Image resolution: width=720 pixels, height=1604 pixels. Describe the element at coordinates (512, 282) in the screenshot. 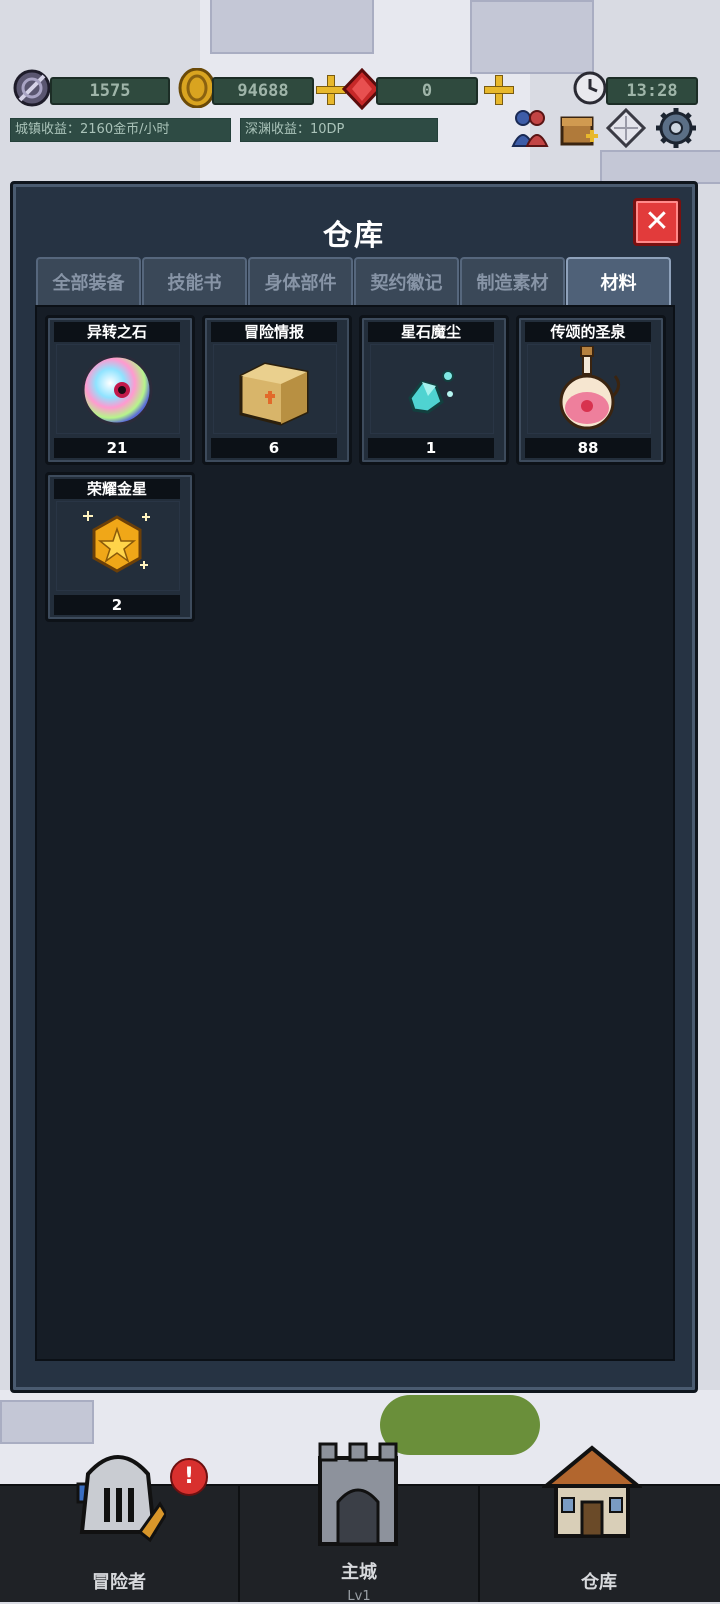

I see `tab-crafting-materials: 制造素材` at that location.